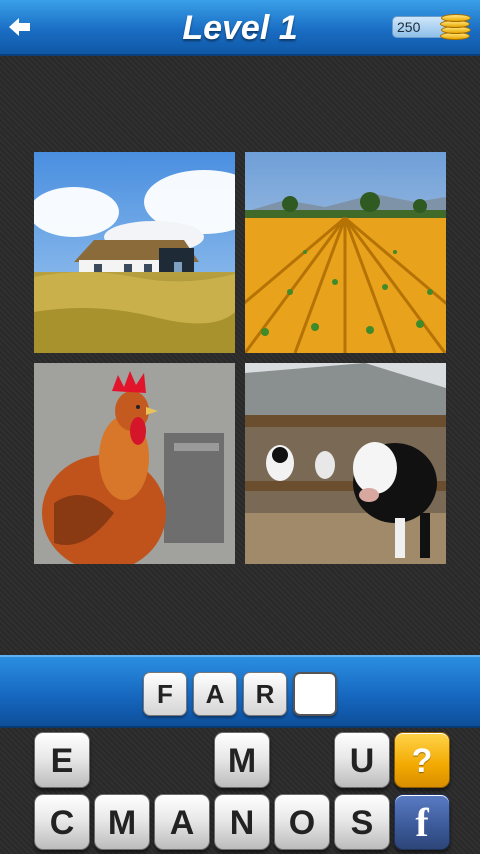 Image resolution: width=480 pixels, height=854 pixels. Describe the element at coordinates (134, 252) in the screenshot. I see `picture-house` at that location.